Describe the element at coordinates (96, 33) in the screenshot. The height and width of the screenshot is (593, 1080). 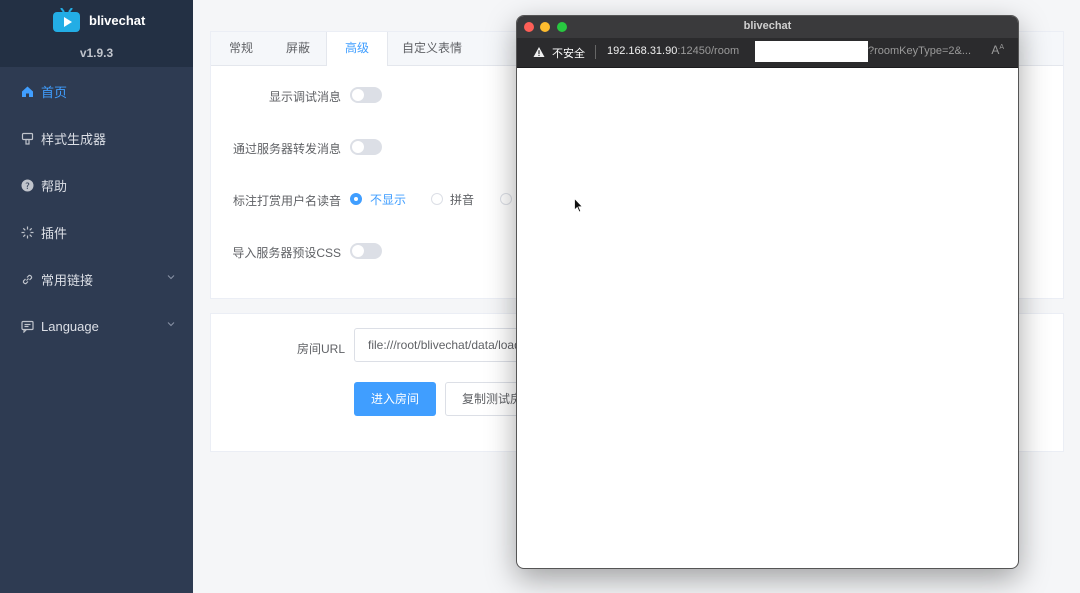
I see `brand: blivechat v1.9.3` at that location.